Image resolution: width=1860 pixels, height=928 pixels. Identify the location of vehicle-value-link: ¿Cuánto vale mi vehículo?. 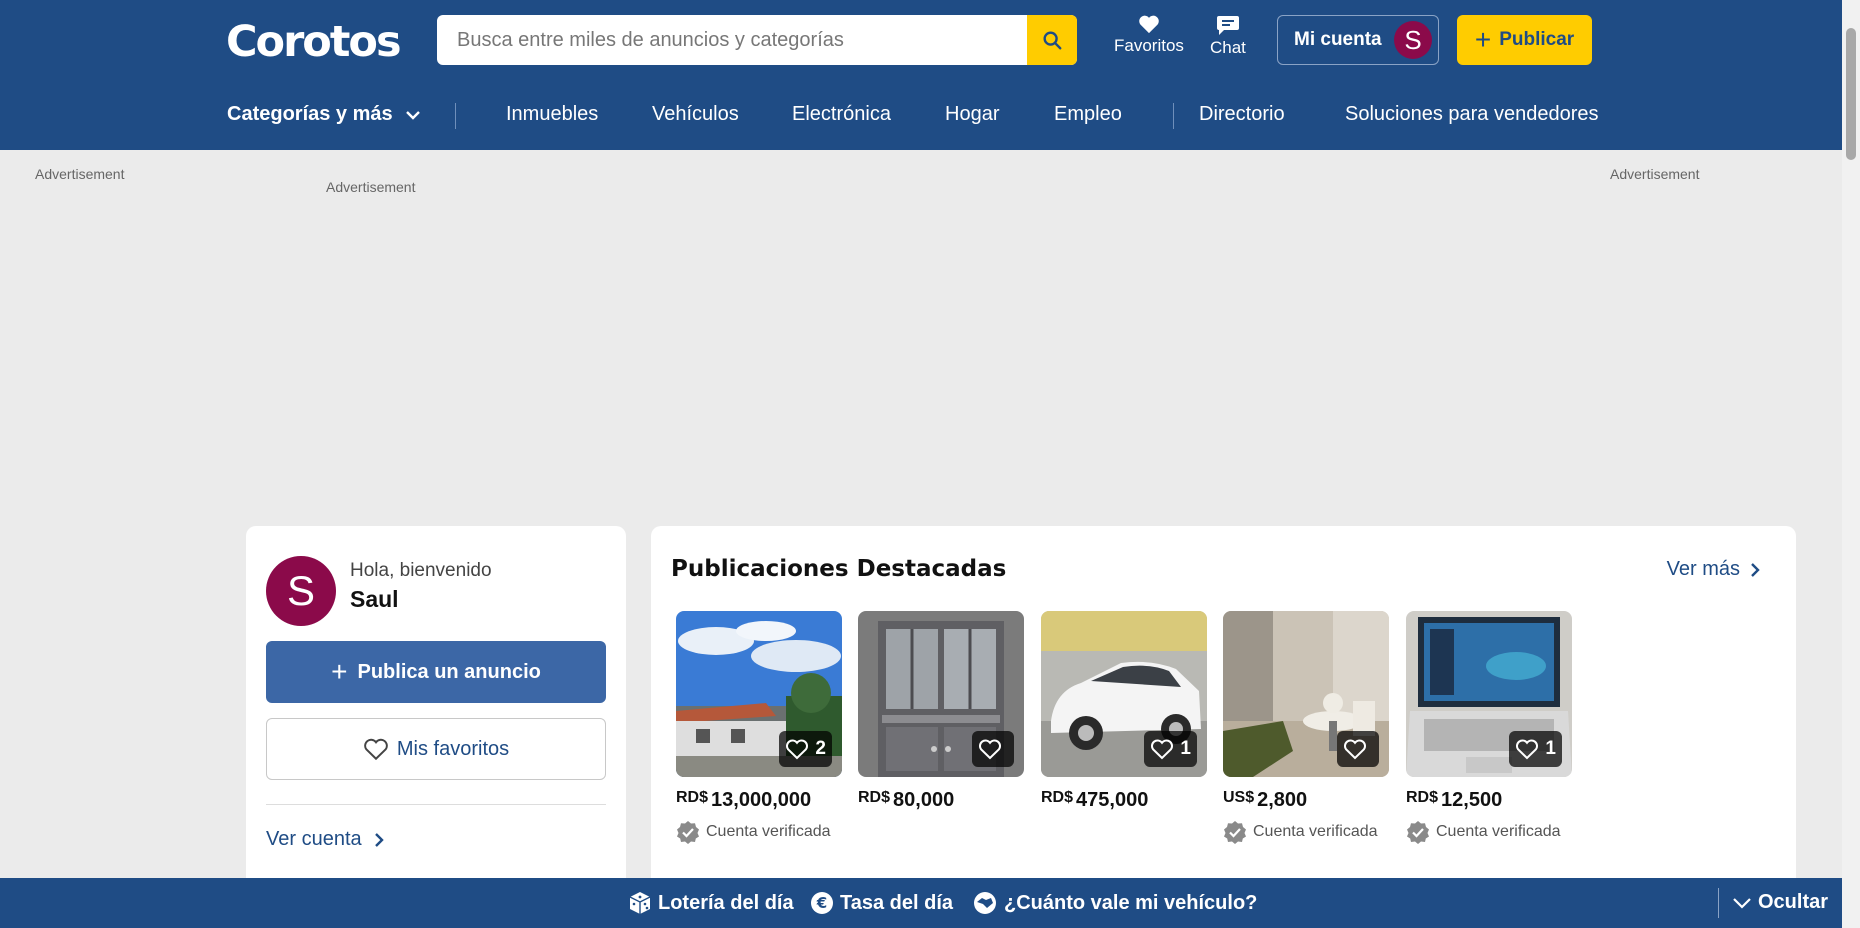
(1114, 903).